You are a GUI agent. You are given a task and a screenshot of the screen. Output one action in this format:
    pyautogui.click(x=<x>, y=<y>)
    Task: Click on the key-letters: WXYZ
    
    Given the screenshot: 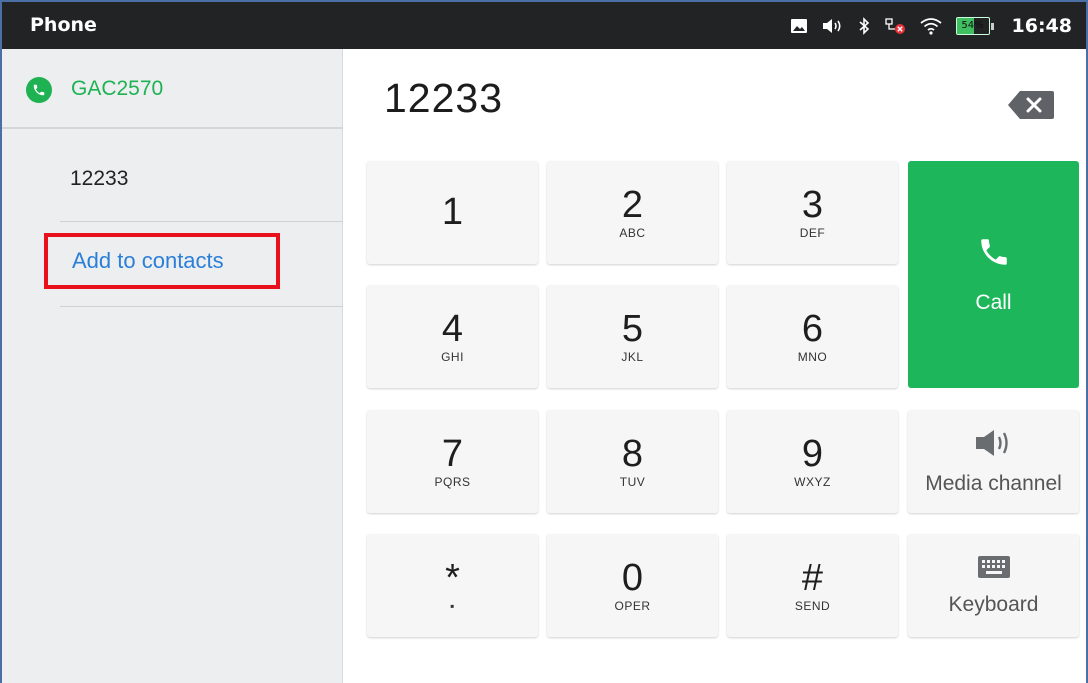 What is the action you would take?
    pyautogui.click(x=812, y=481)
    